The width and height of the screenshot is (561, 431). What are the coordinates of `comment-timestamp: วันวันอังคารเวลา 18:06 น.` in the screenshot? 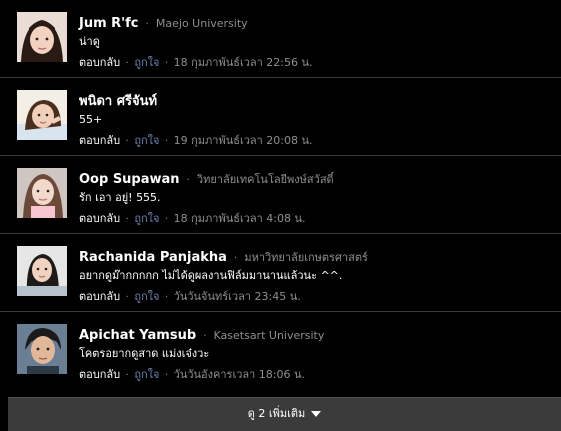 It's located at (239, 374).